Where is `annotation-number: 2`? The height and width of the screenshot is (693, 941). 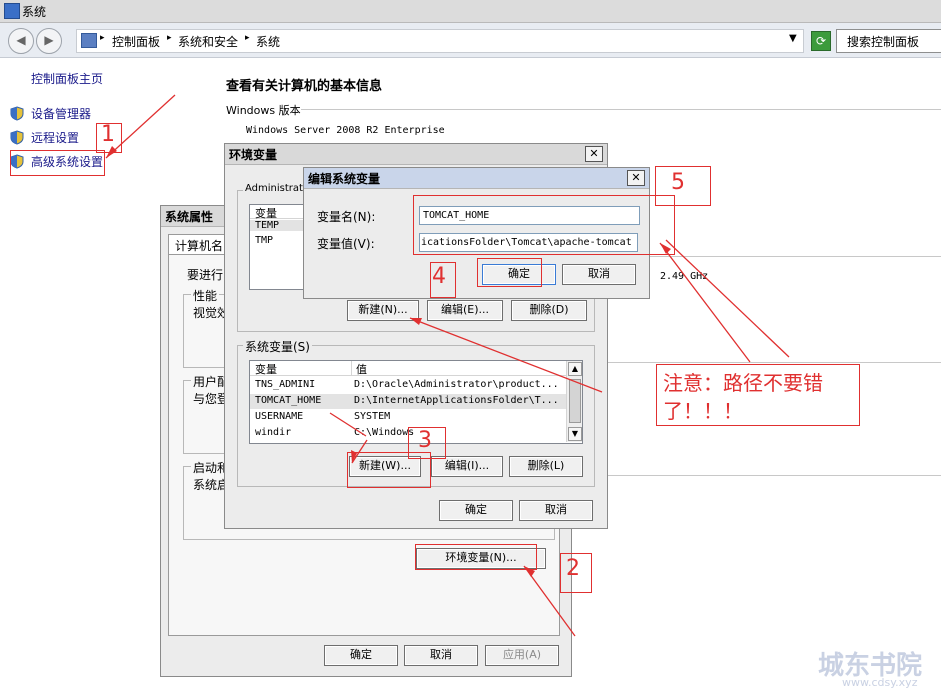
annotation-number: 2 is located at coordinates (573, 568).